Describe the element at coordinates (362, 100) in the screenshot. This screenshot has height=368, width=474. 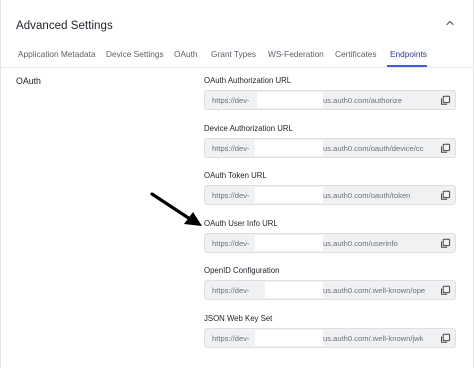
I see `url-suffix: us.auth0.com/authorize` at that location.